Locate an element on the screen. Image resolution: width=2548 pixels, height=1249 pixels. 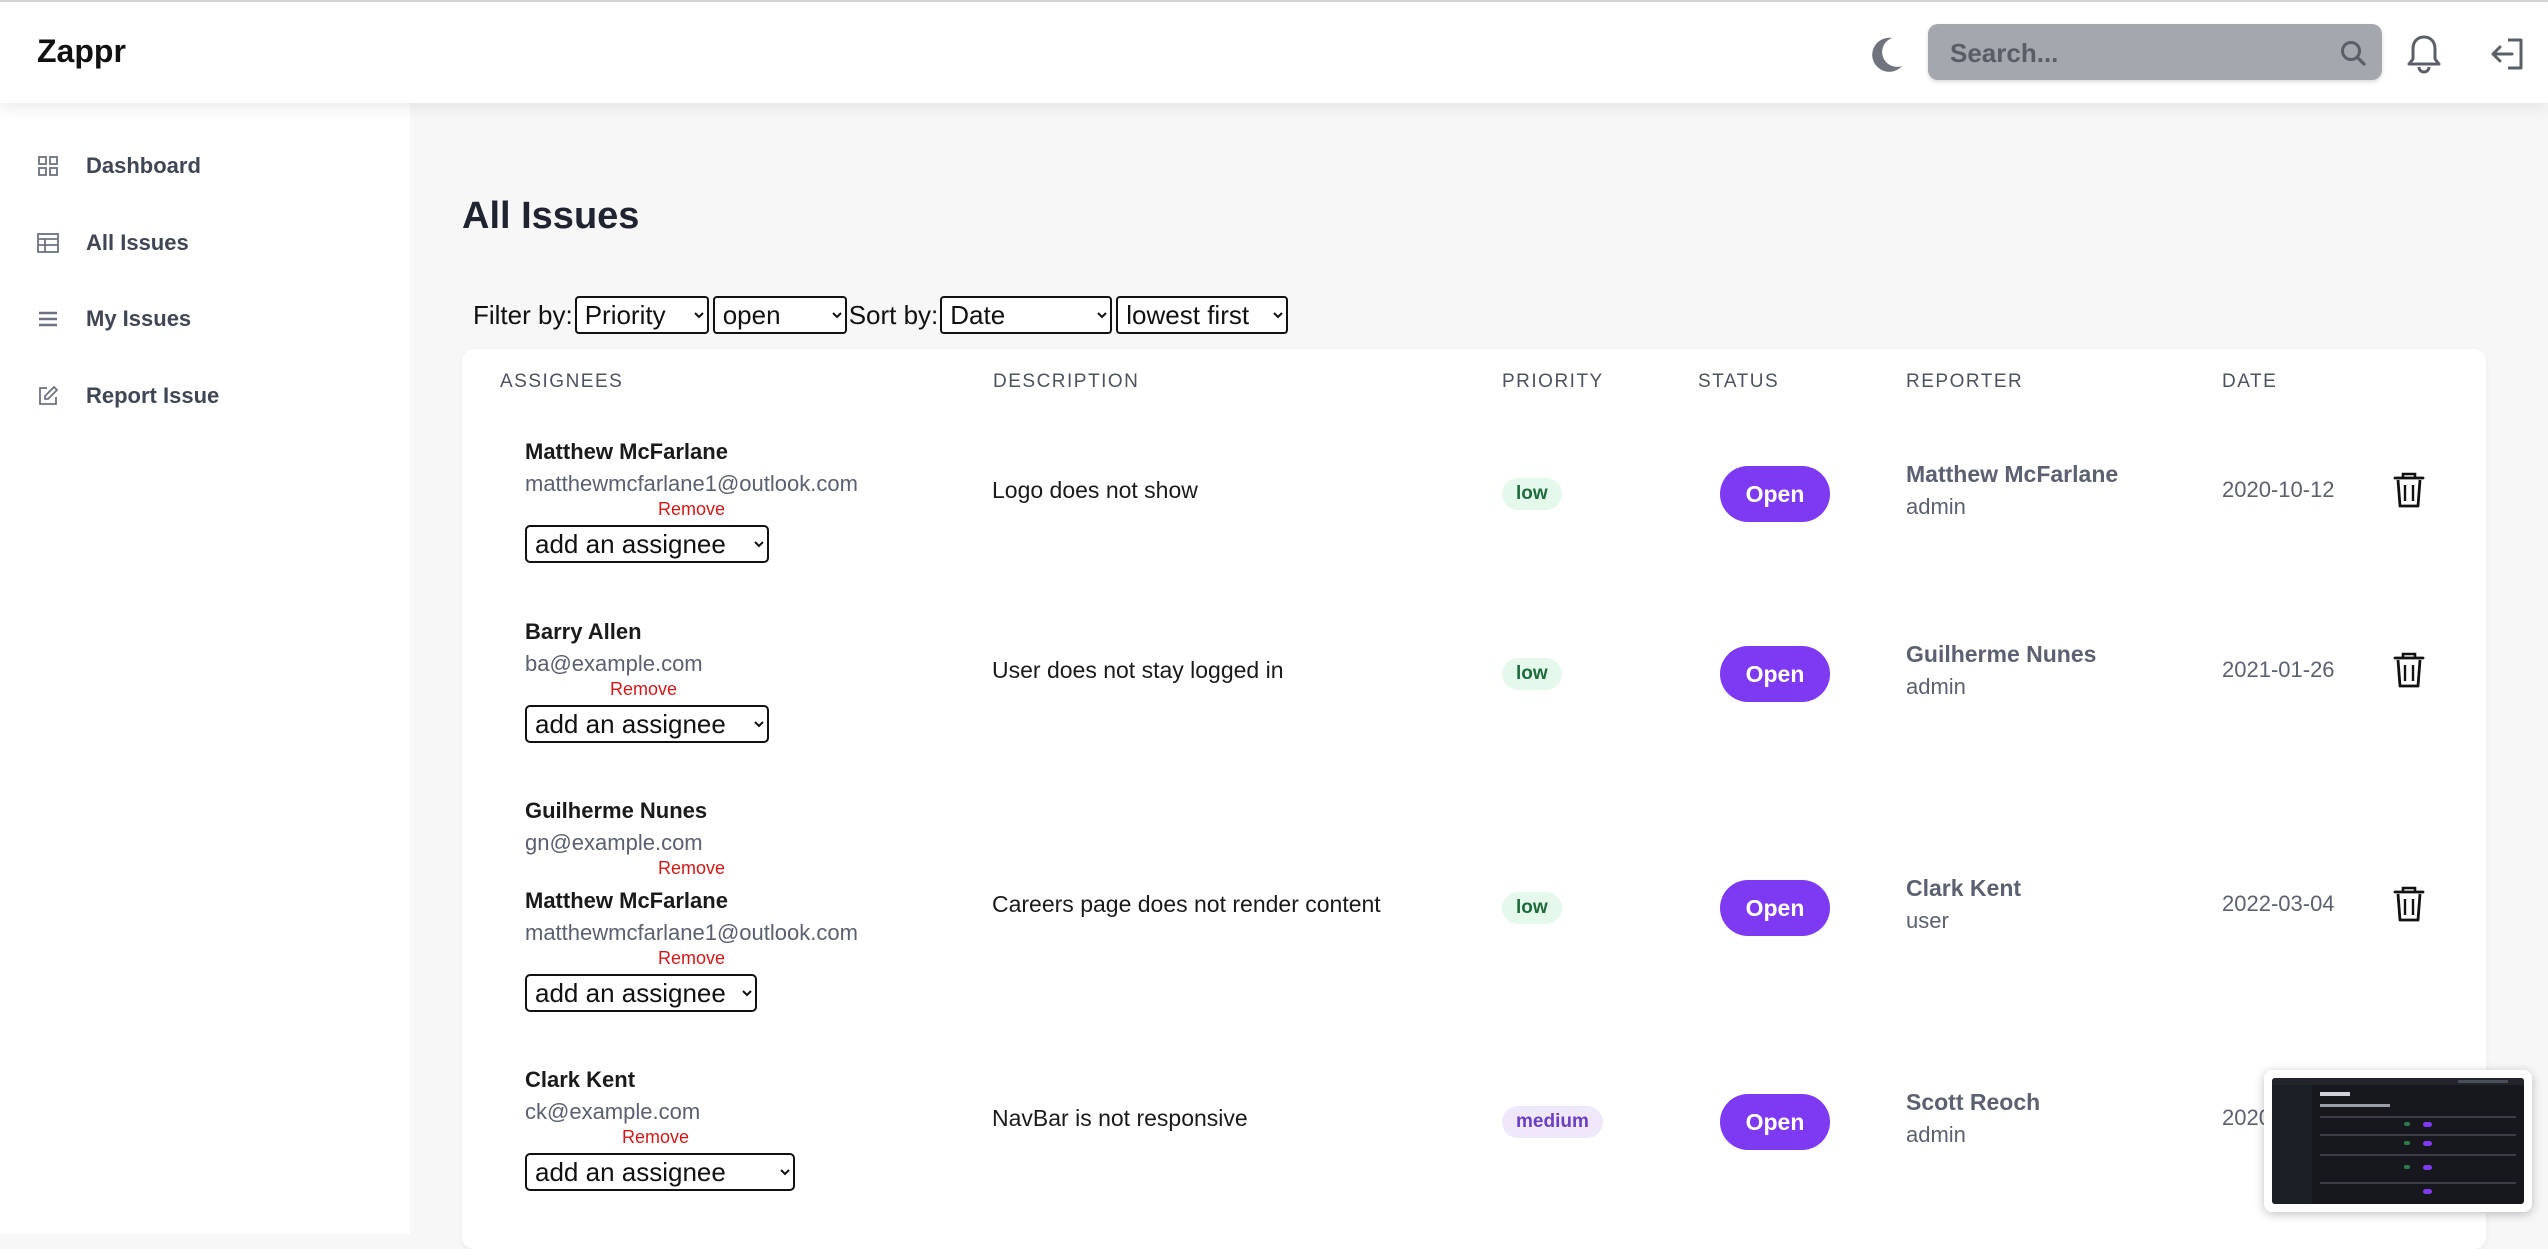
filter-field-select: Priority is located at coordinates (641, 315).